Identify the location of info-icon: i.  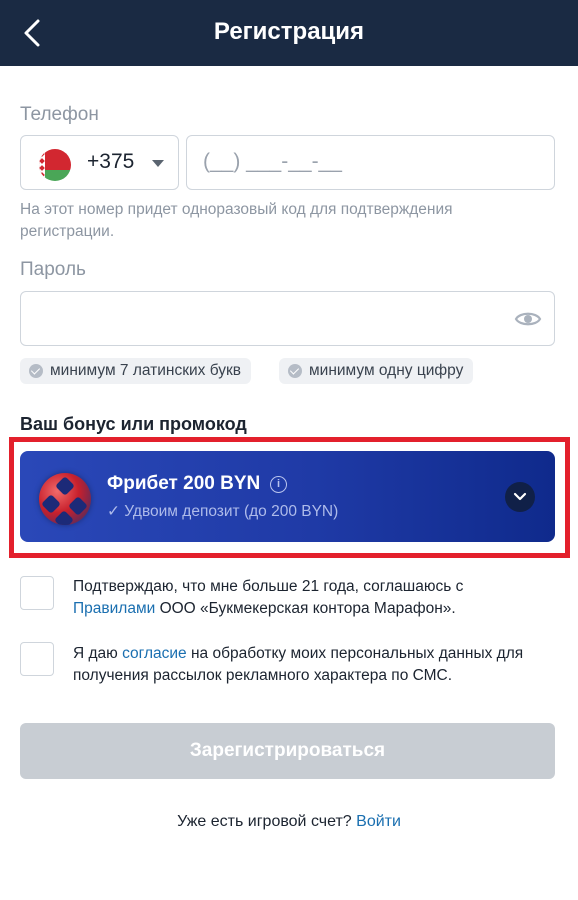
(278, 484).